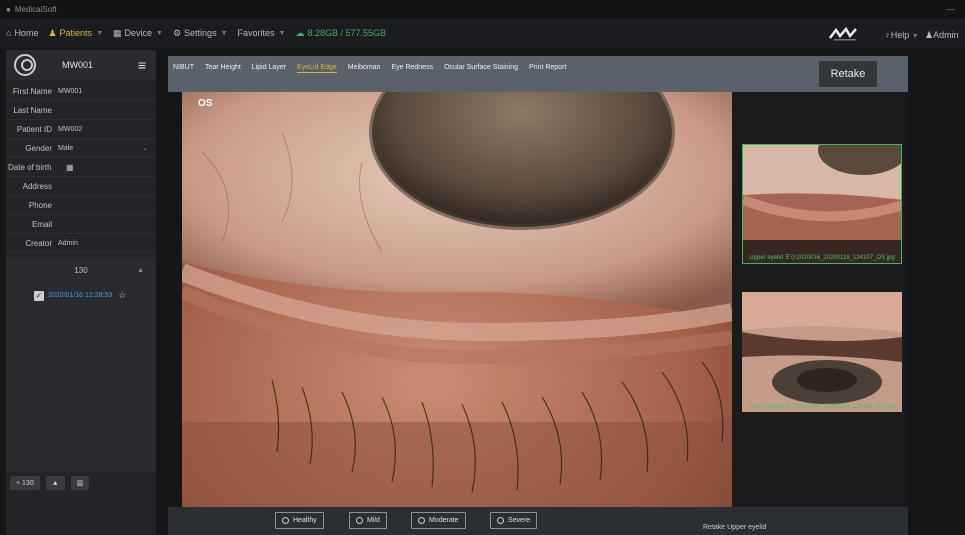 Image resolution: width=965 pixels, height=535 pixels. I want to click on minimize-button: —, so click(950, 9).